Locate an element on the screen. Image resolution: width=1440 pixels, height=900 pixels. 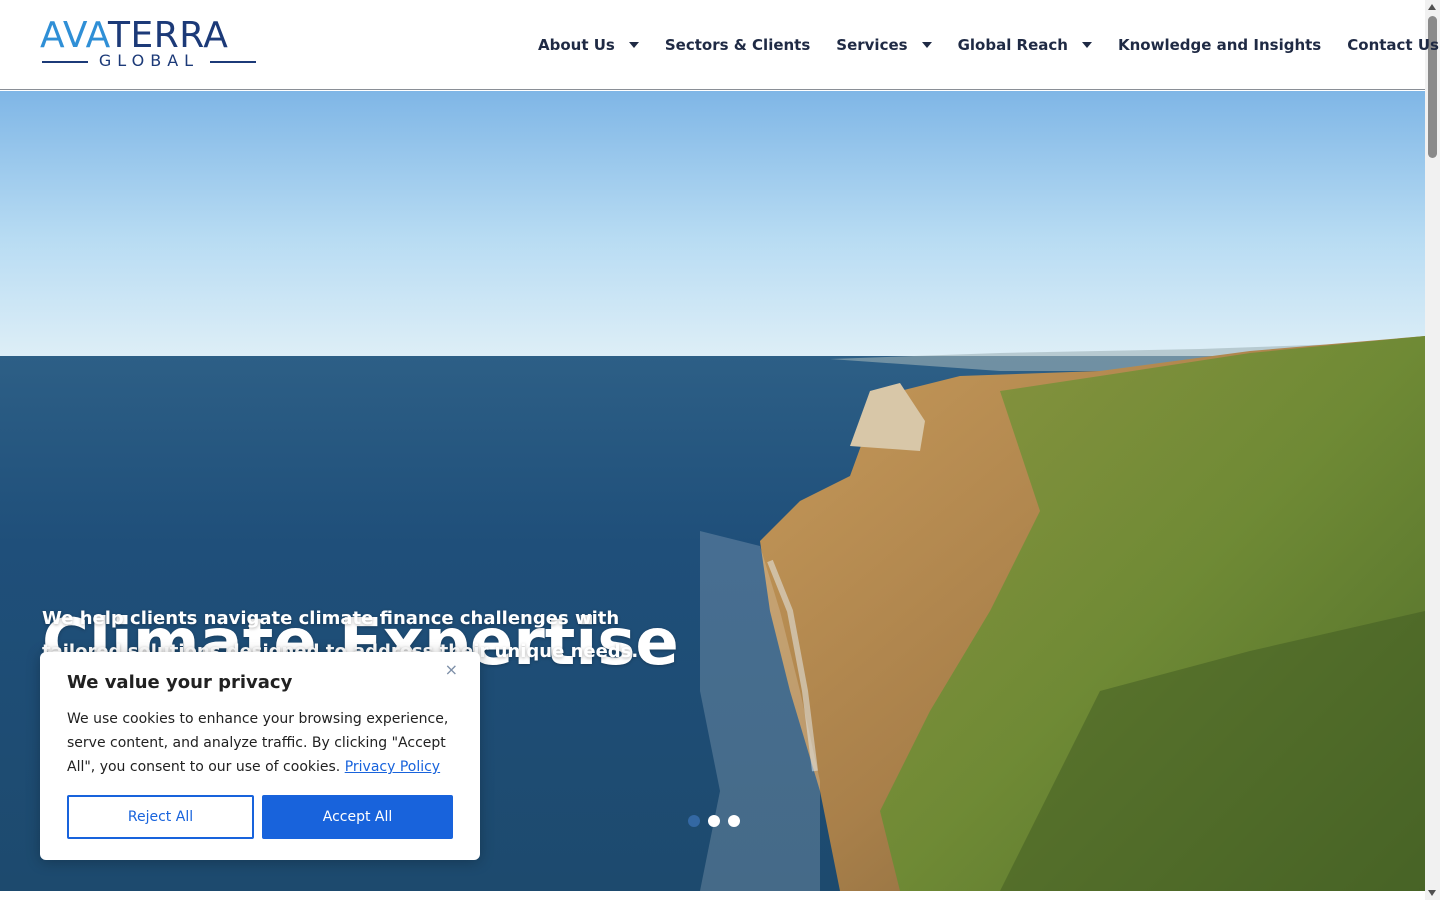
slider-dots is located at coordinates (718, 821).